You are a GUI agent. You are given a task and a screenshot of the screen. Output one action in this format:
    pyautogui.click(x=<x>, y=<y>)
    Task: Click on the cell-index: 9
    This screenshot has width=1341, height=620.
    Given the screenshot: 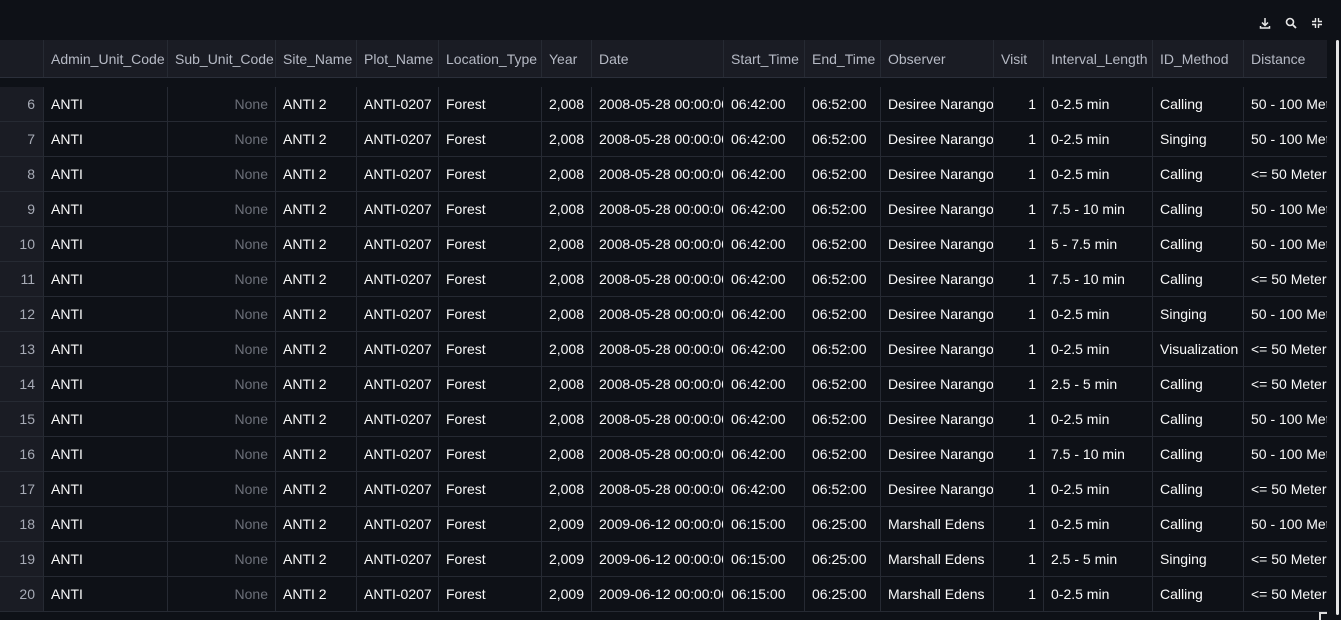 What is the action you would take?
    pyautogui.click(x=22, y=209)
    